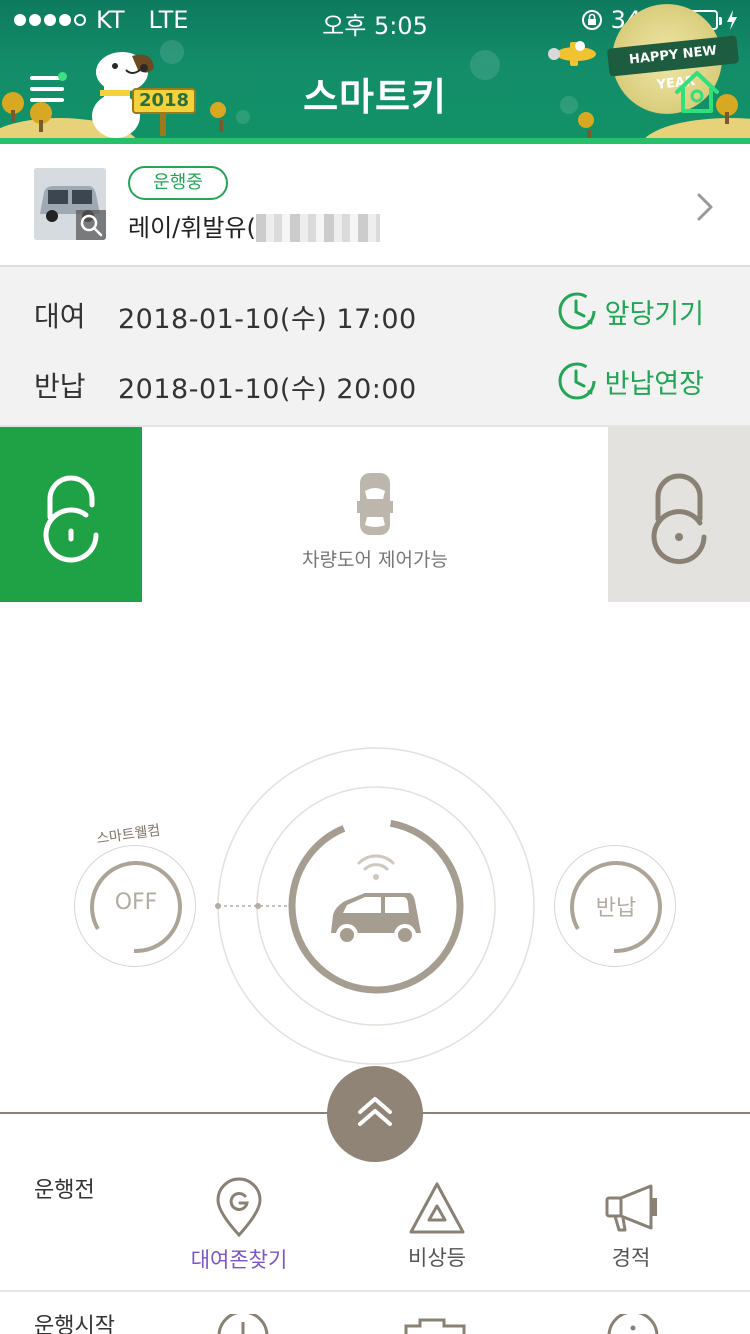 This screenshot has width=750, height=1334. Describe the element at coordinates (192, 228) in the screenshot. I see `vehicle-name: 레이/휘발유(` at that location.